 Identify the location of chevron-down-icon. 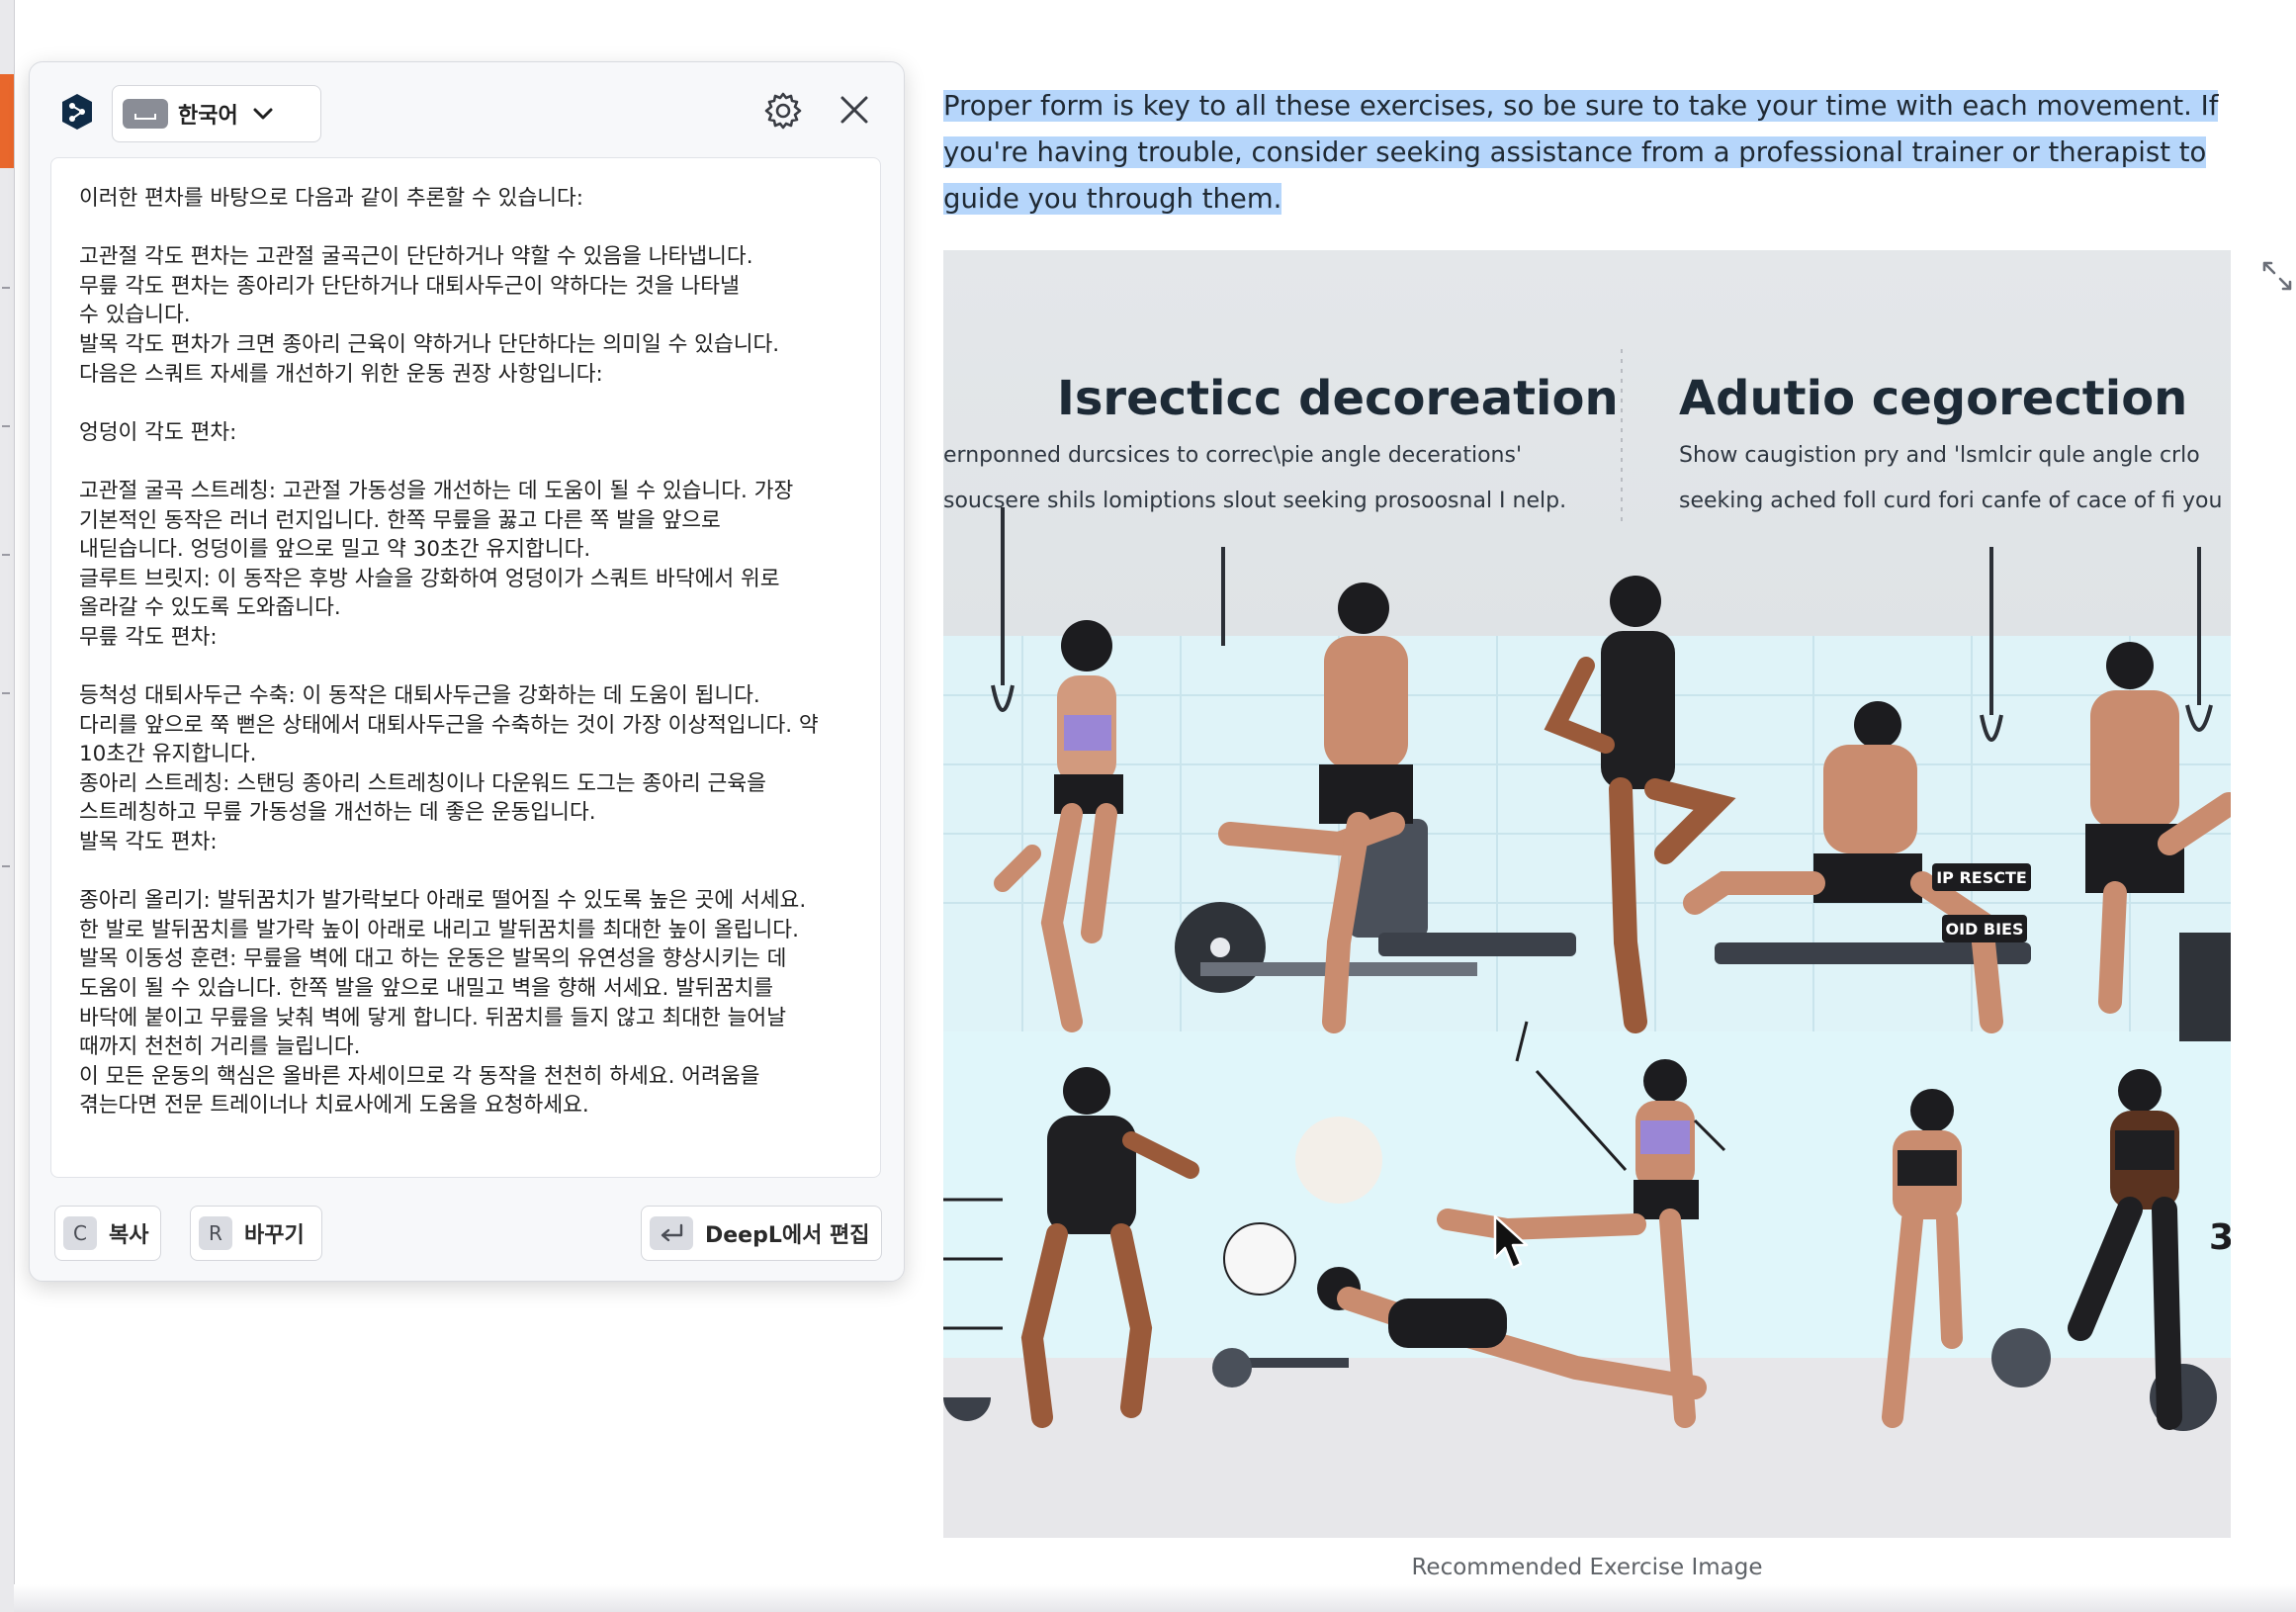
(263, 114).